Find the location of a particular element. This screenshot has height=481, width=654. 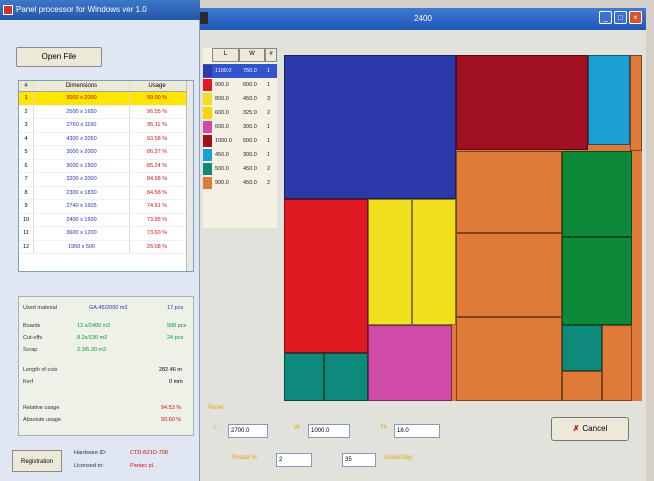

width-input: 1000.0 is located at coordinates (329, 431).